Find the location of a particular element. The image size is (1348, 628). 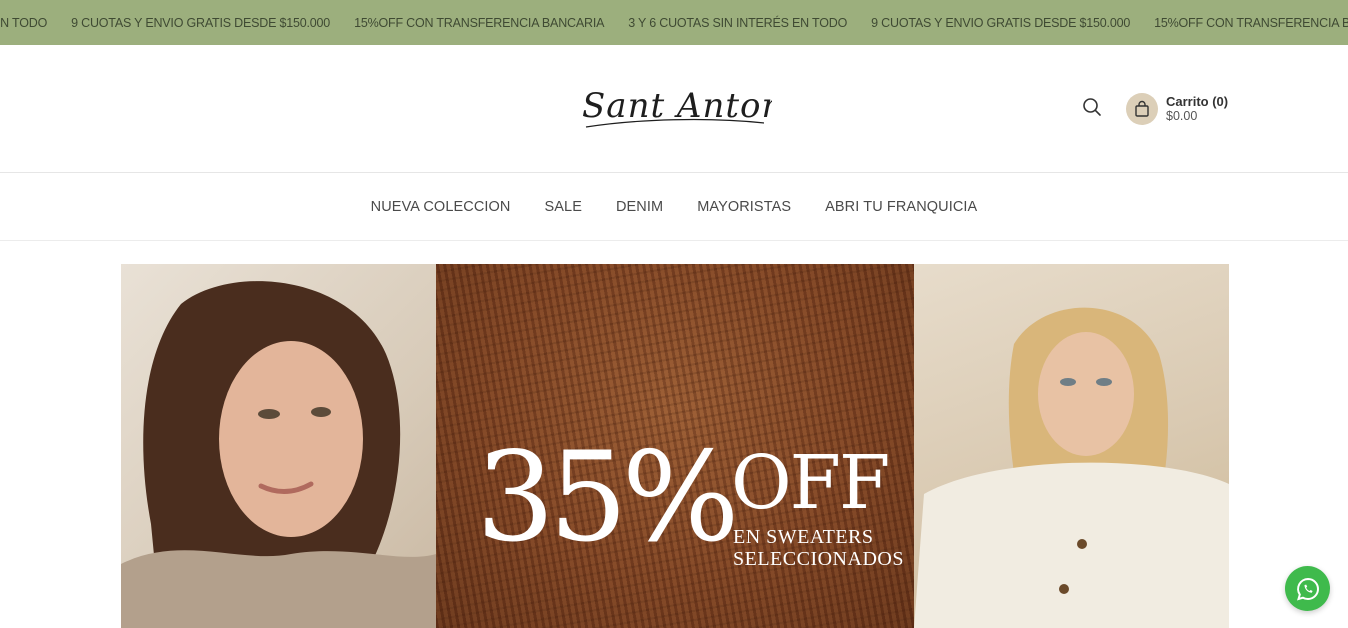

hero-photo-right is located at coordinates (1071, 446).